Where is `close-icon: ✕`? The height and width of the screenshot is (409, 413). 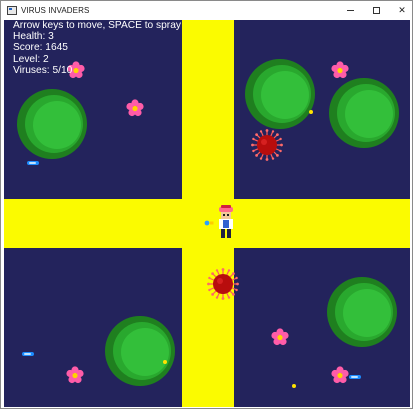 close-icon: ✕ is located at coordinates (402, 10).